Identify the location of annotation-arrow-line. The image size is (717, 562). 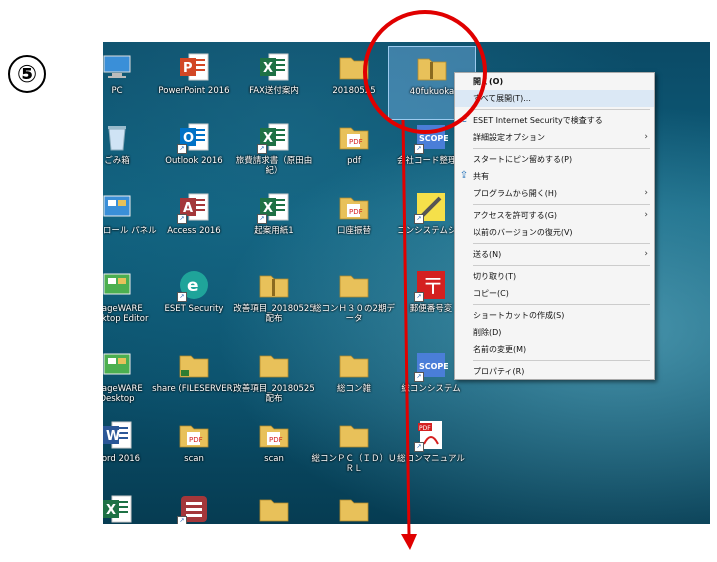
(406, 327).